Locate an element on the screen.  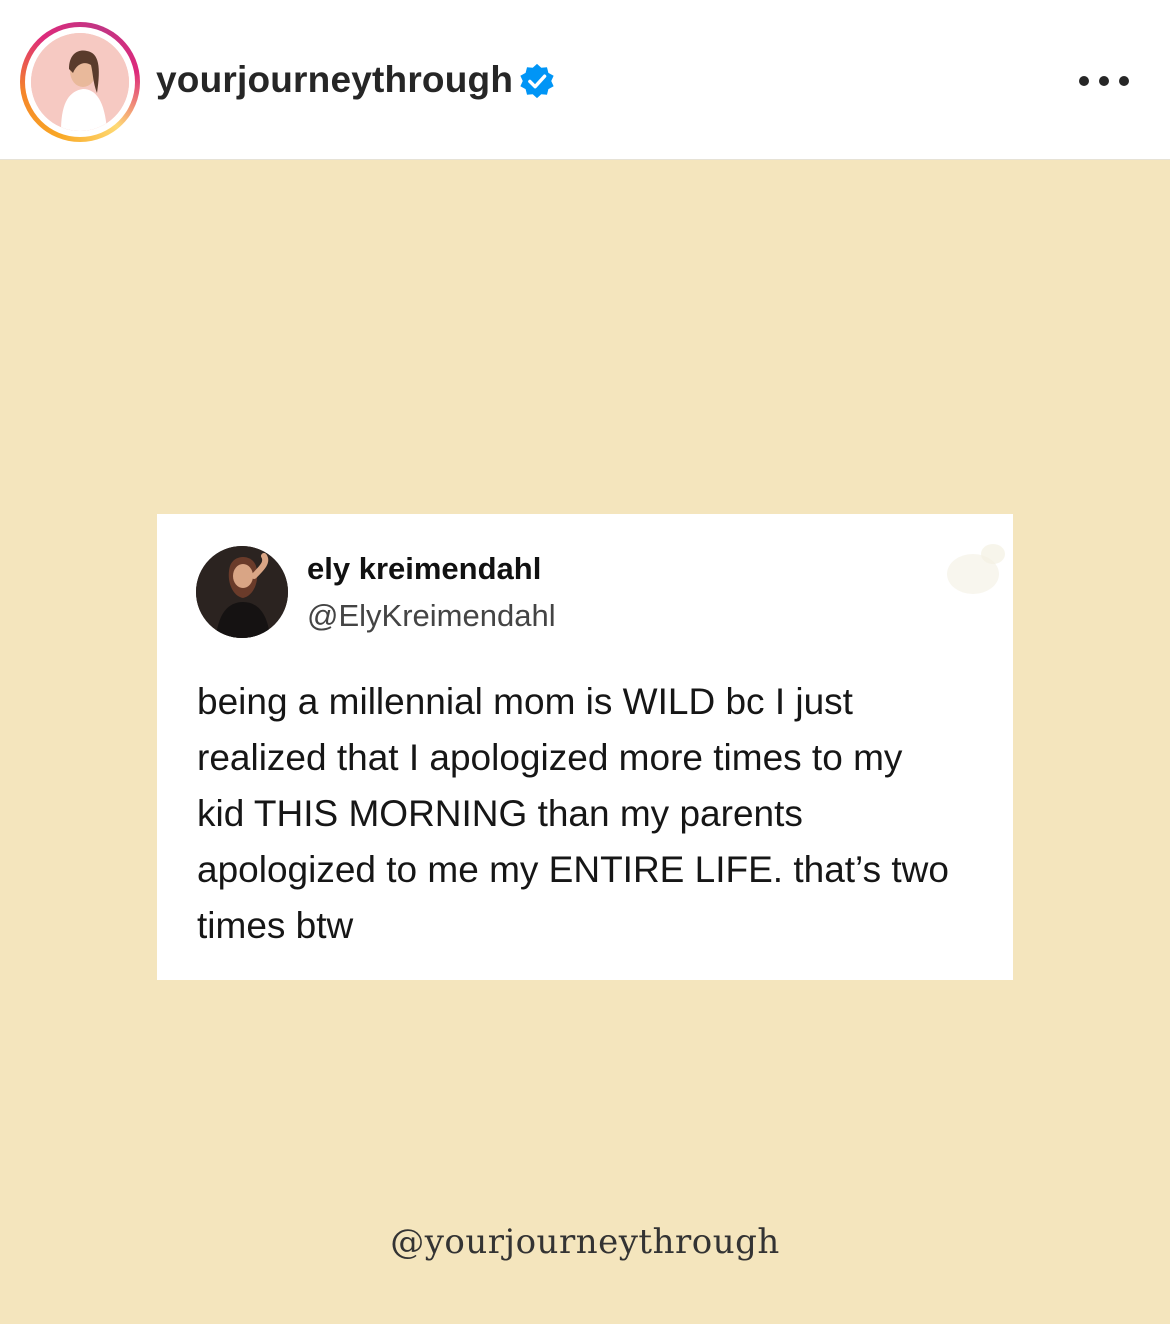
tweet-author-avatar is located at coordinates (242, 592).